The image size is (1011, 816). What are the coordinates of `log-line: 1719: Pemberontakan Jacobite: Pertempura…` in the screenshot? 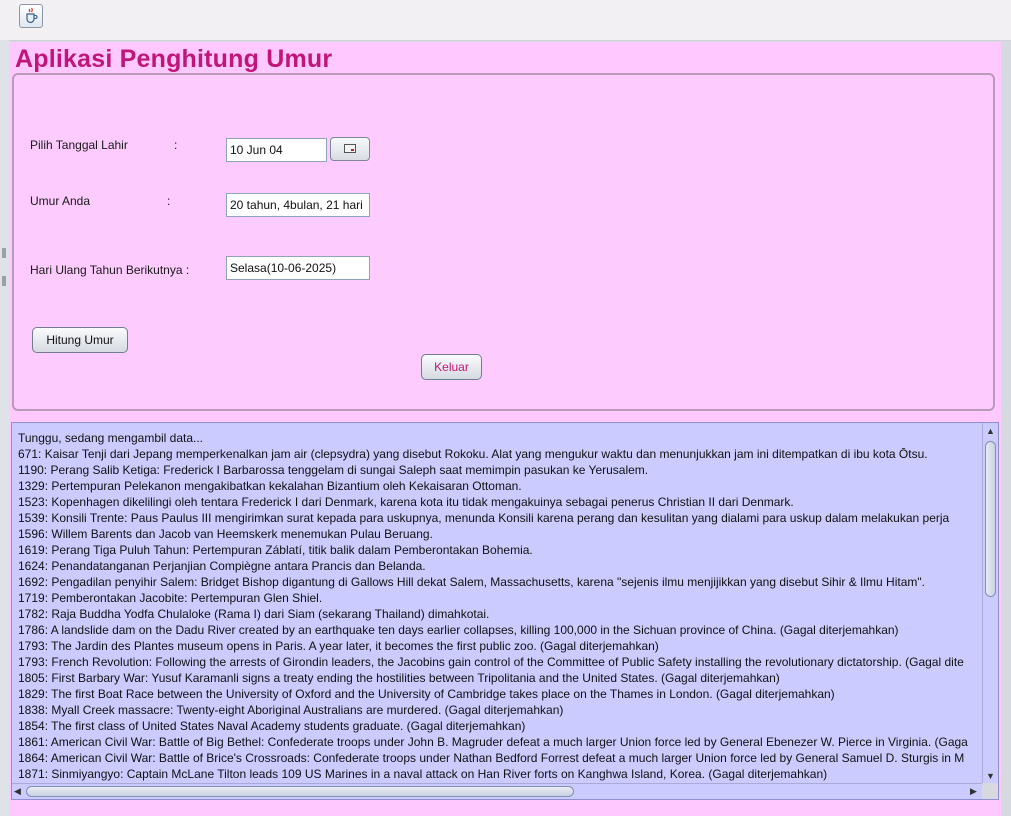 It's located at (170, 598).